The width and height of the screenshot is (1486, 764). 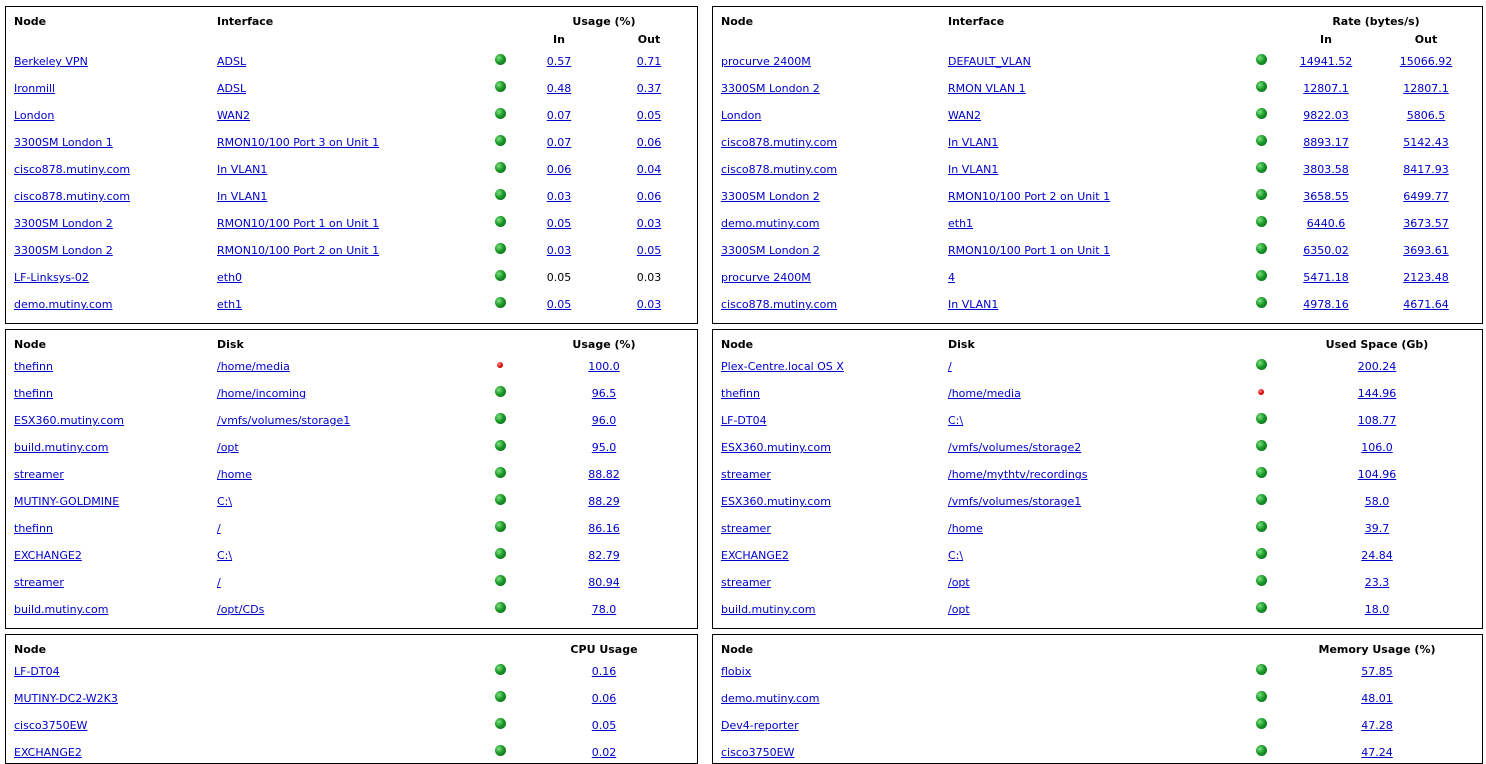 I want to click on in-value: 4978.16, so click(x=1326, y=304).